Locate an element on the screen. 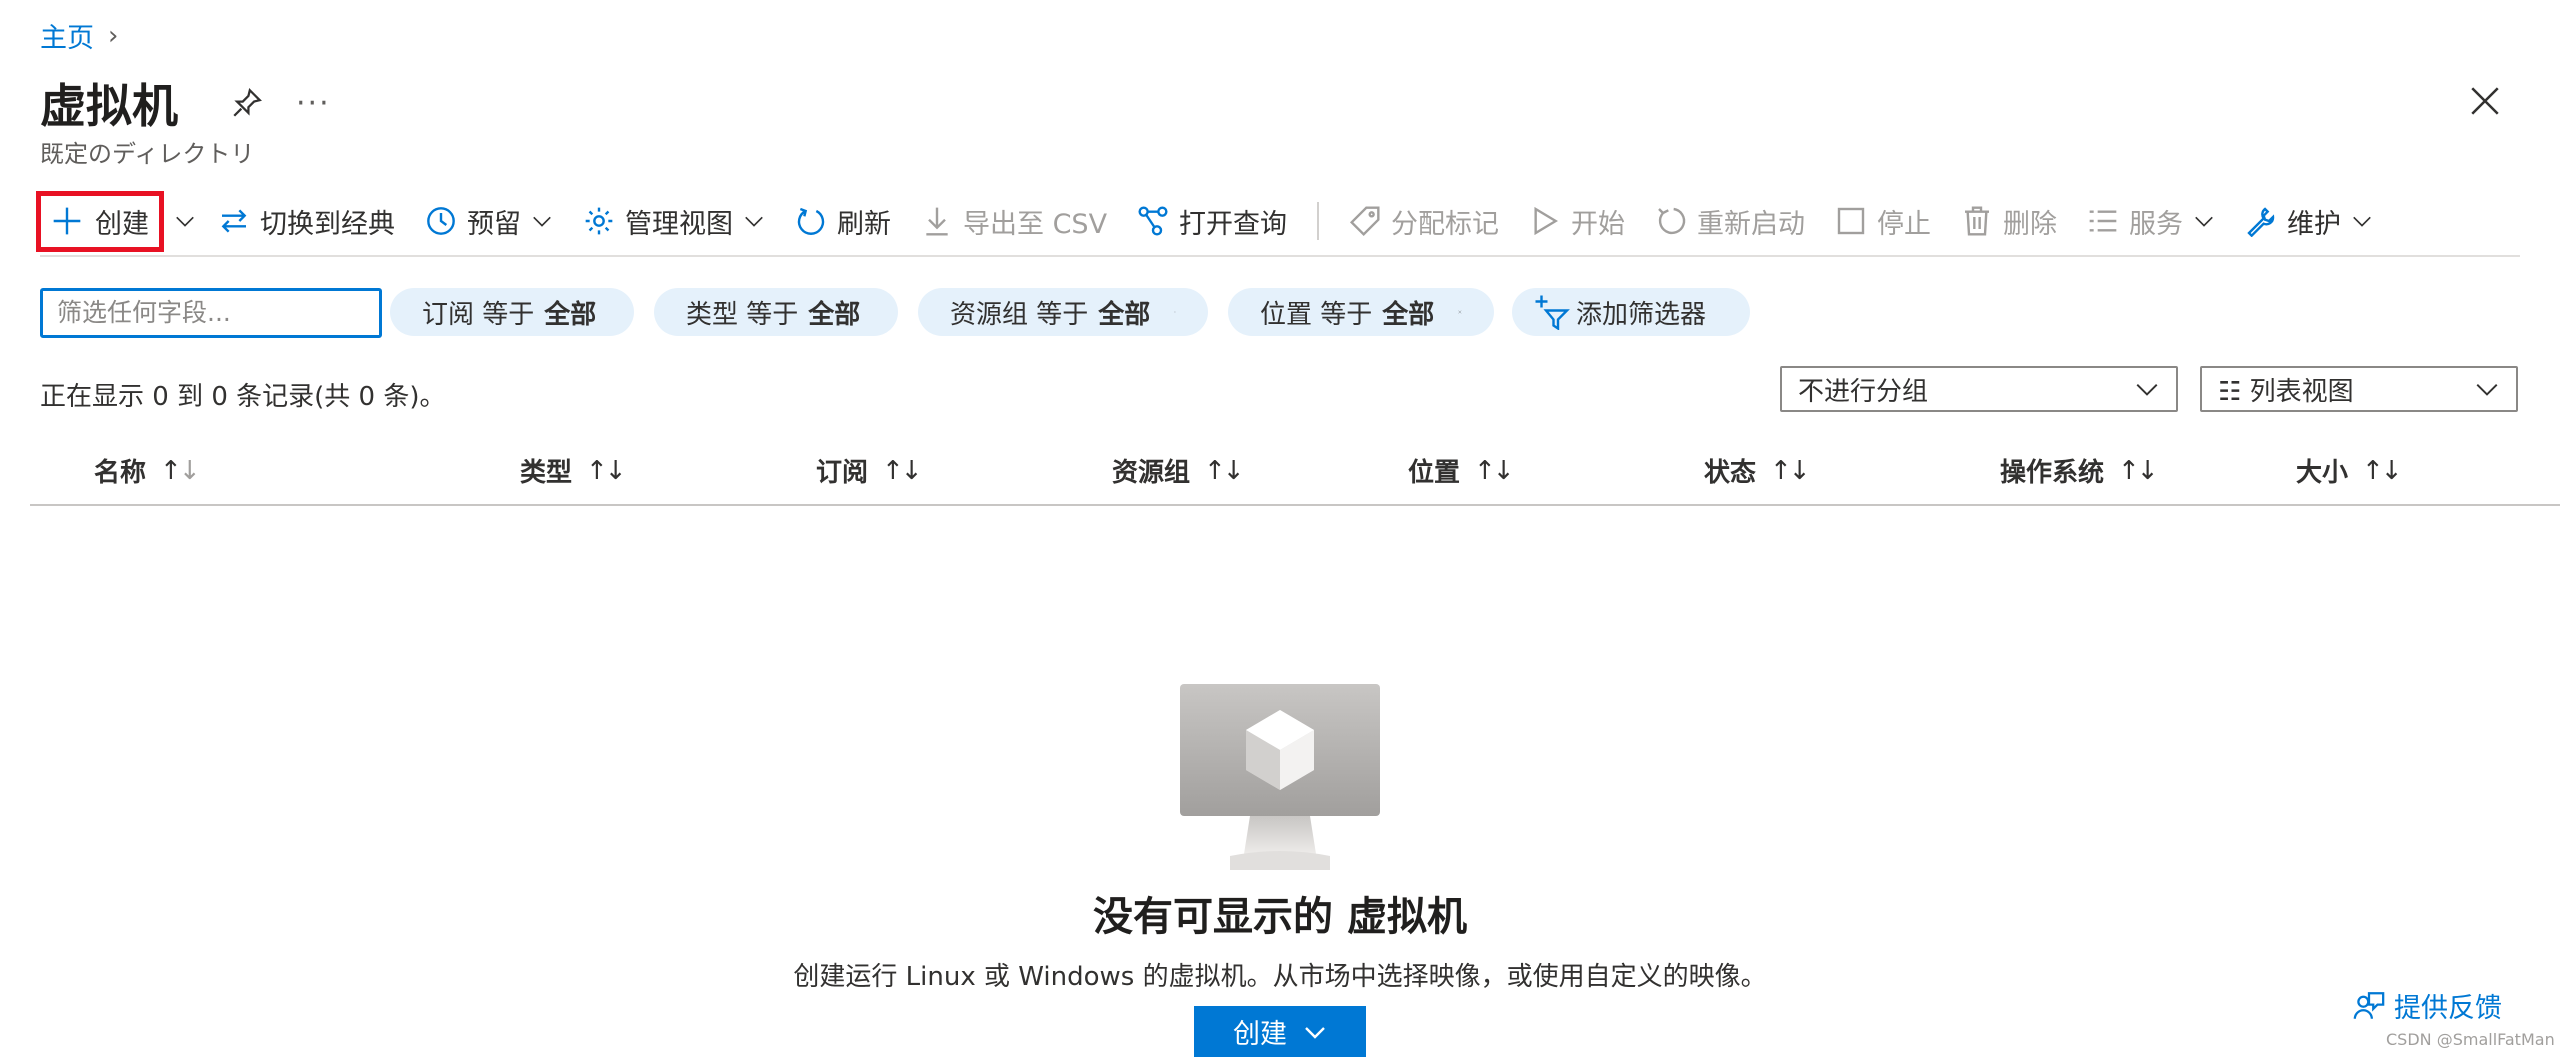 This screenshot has width=2560, height=1057. empty-create-label: 创建 is located at coordinates (1260, 1034).